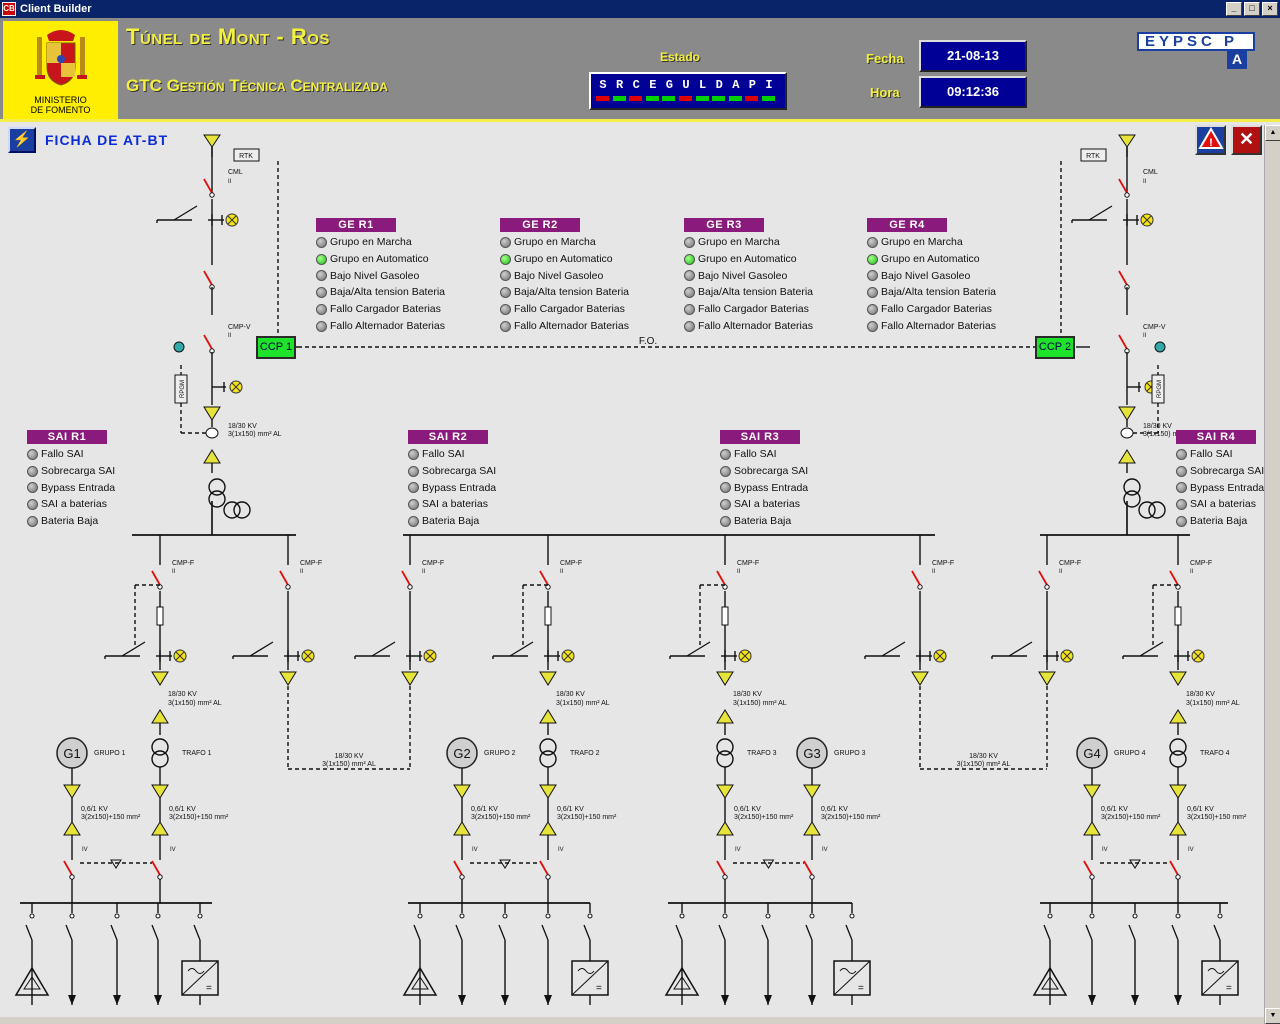  I want to click on estado-letter-e: E, so click(653, 85).